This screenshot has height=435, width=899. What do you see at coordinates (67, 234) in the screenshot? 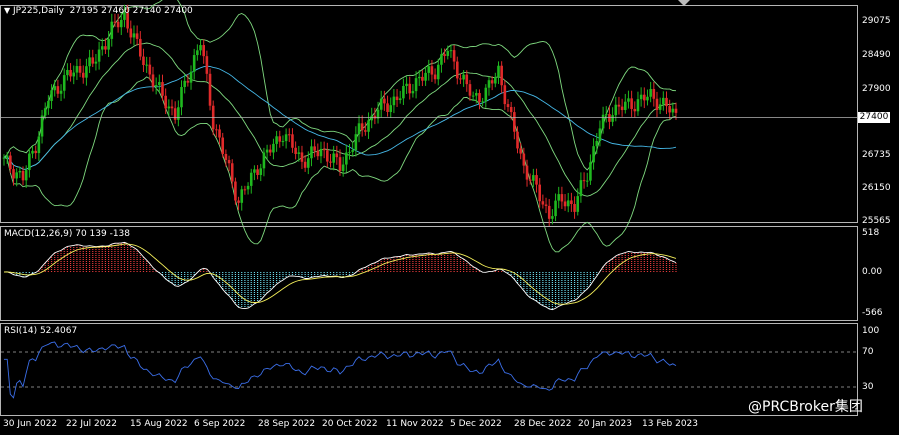
I see `macd-label: MACD(12,26,9) 70 139 -138` at bounding box center [67, 234].